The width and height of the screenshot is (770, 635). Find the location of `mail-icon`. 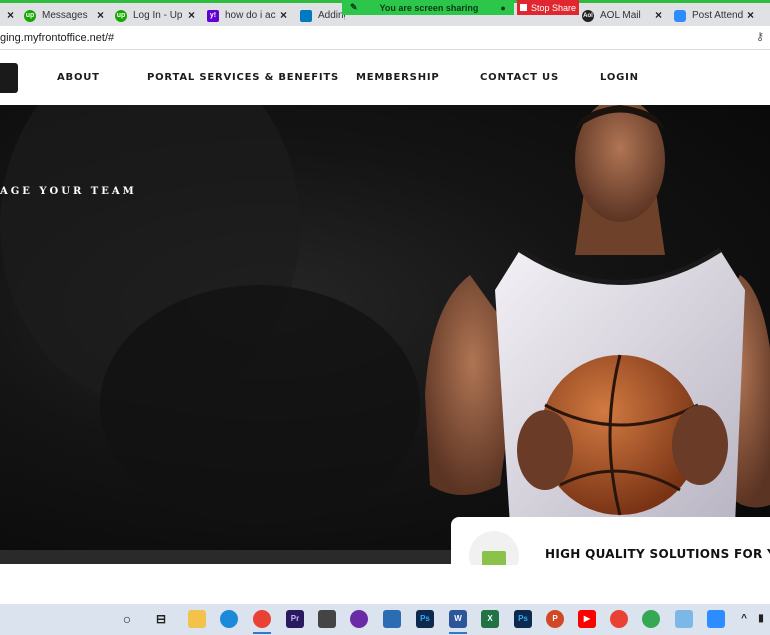

mail-icon is located at coordinates (392, 619).